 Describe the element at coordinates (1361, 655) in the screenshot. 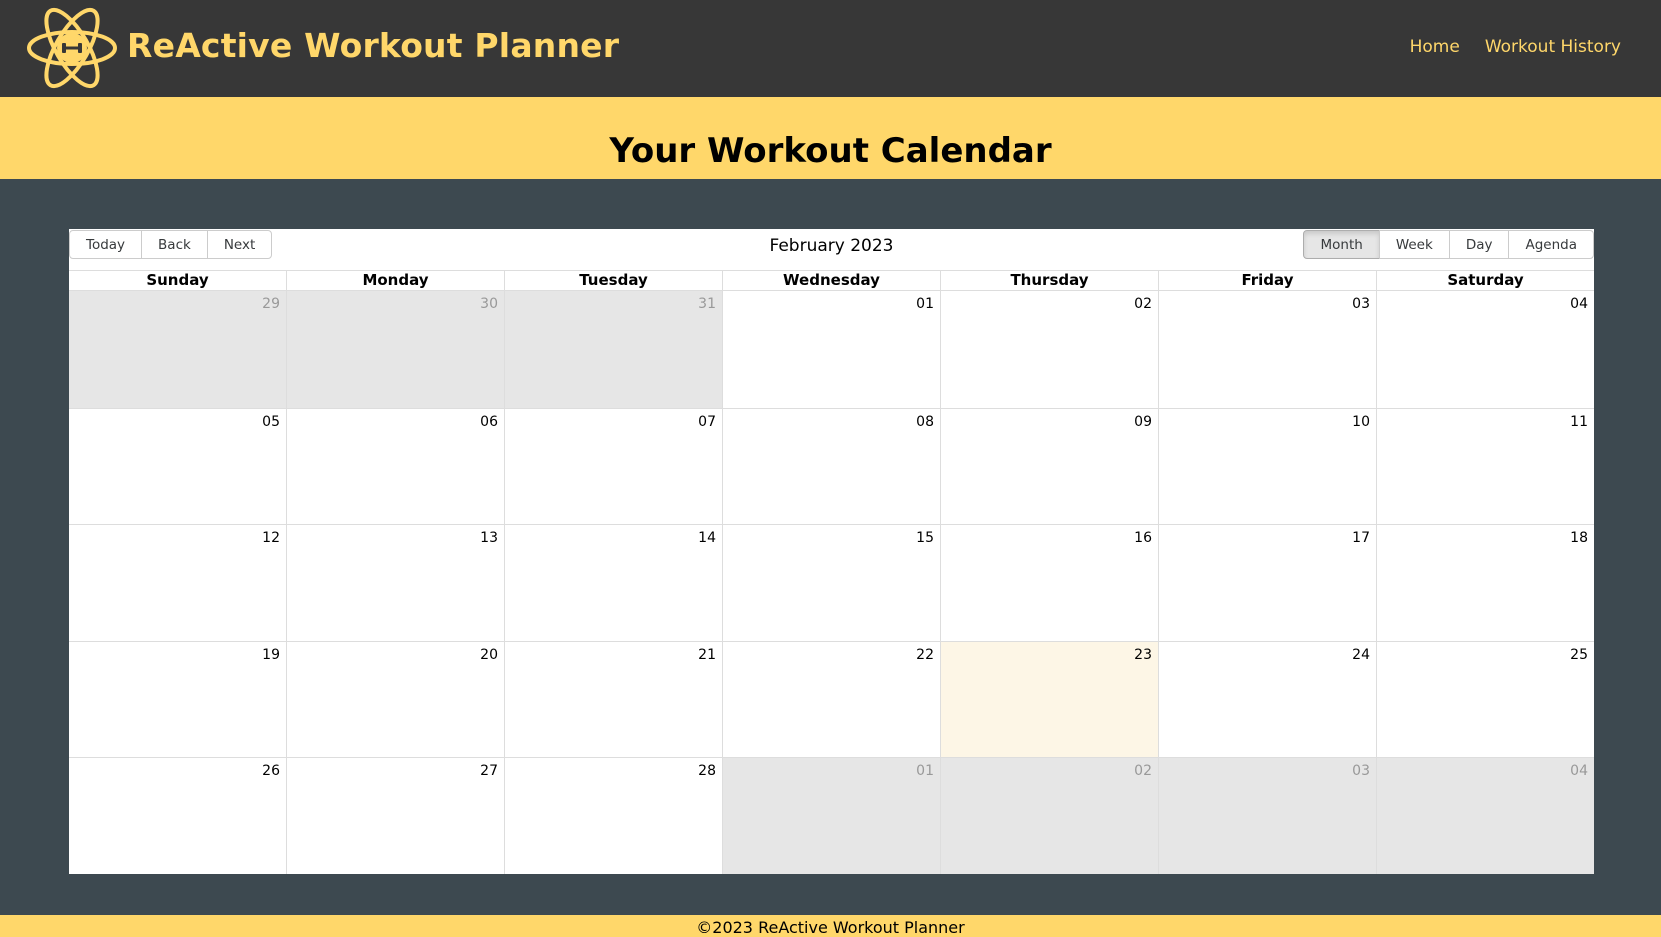

I see `day-number: 24` at that location.